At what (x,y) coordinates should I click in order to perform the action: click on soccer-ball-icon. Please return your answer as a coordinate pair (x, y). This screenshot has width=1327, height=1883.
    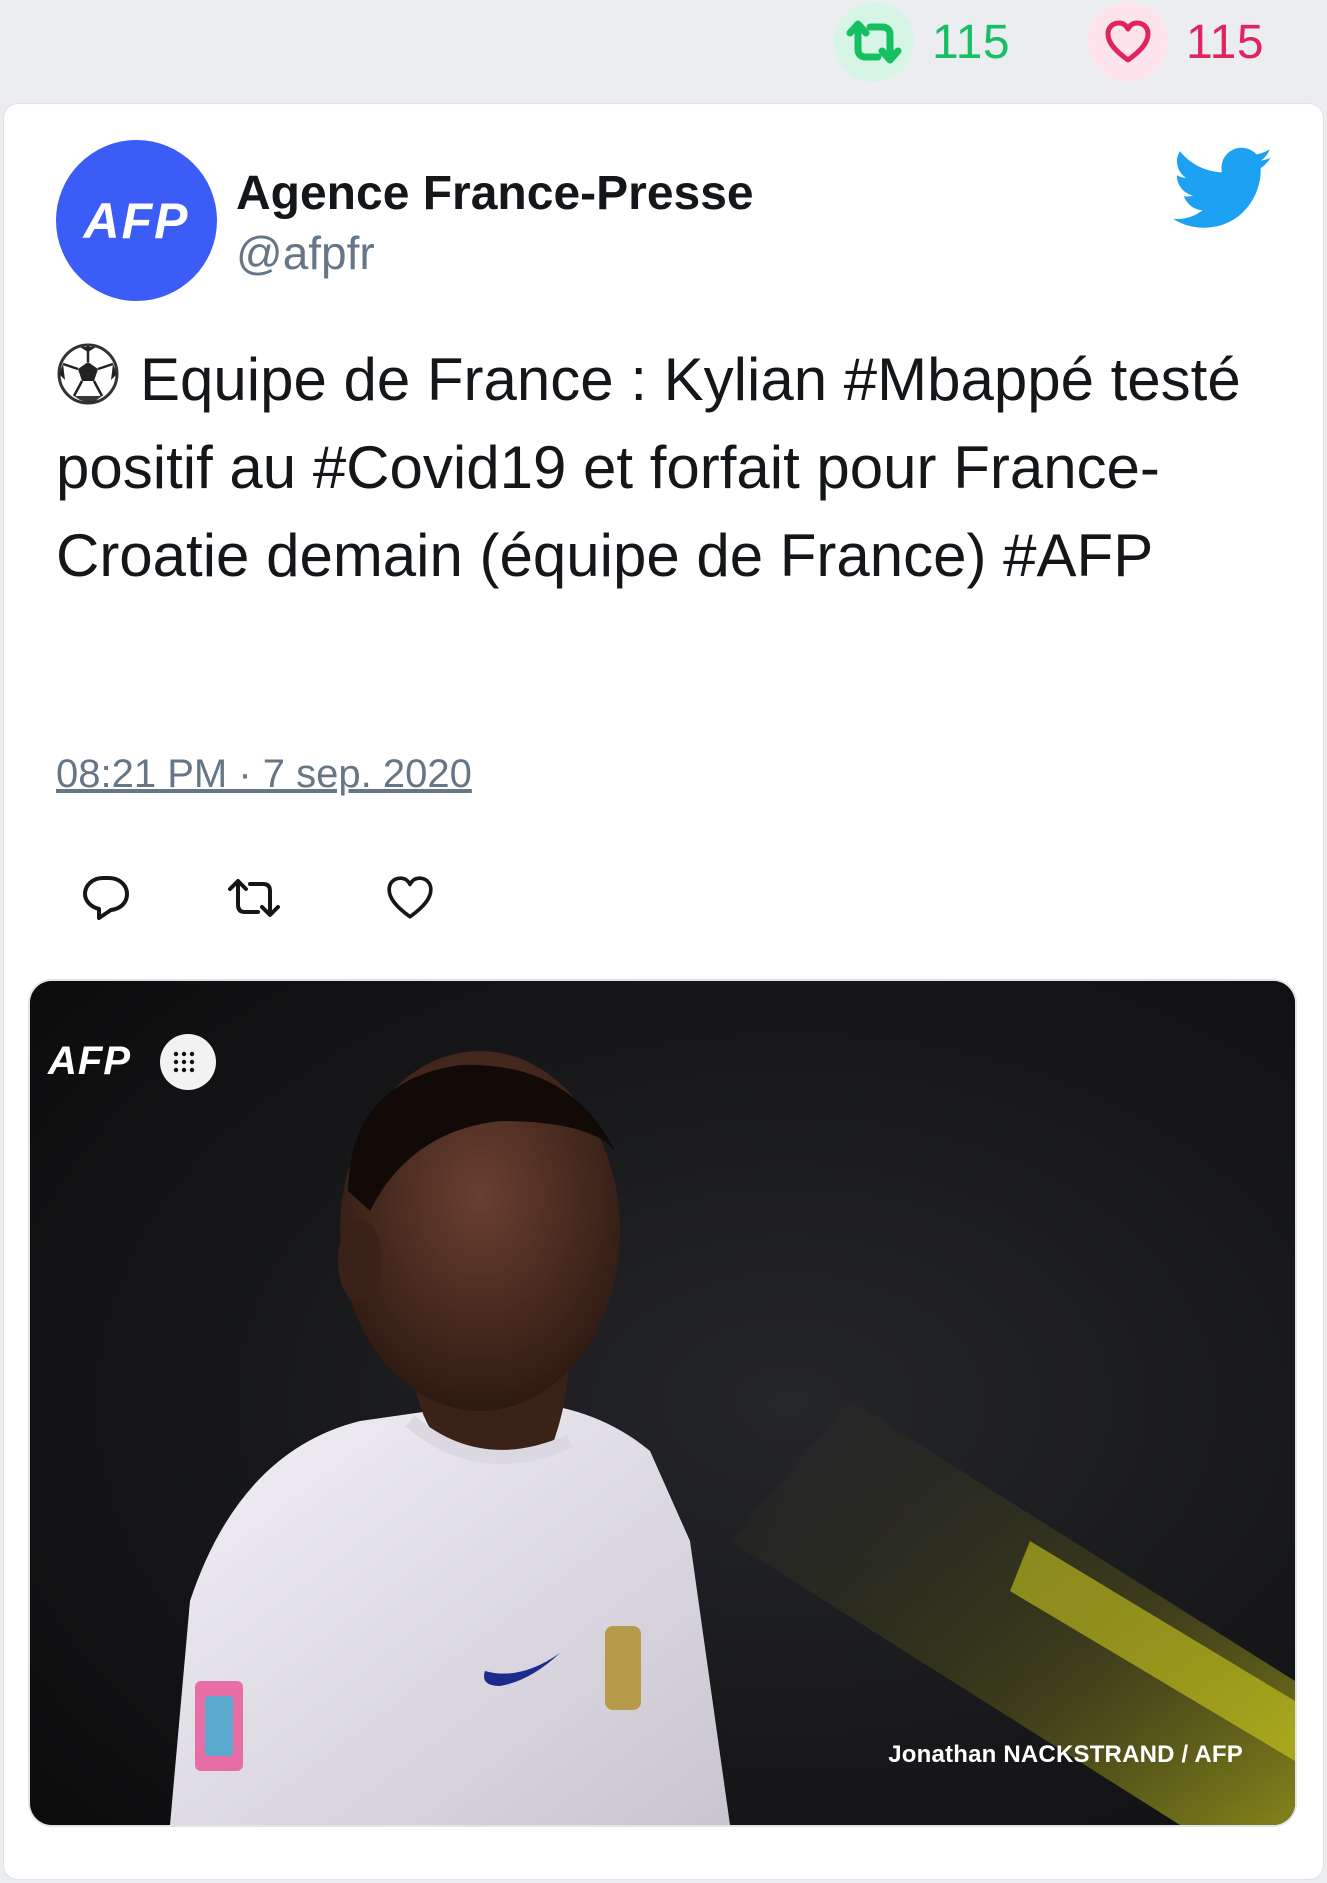
    Looking at the image, I should click on (88, 374).